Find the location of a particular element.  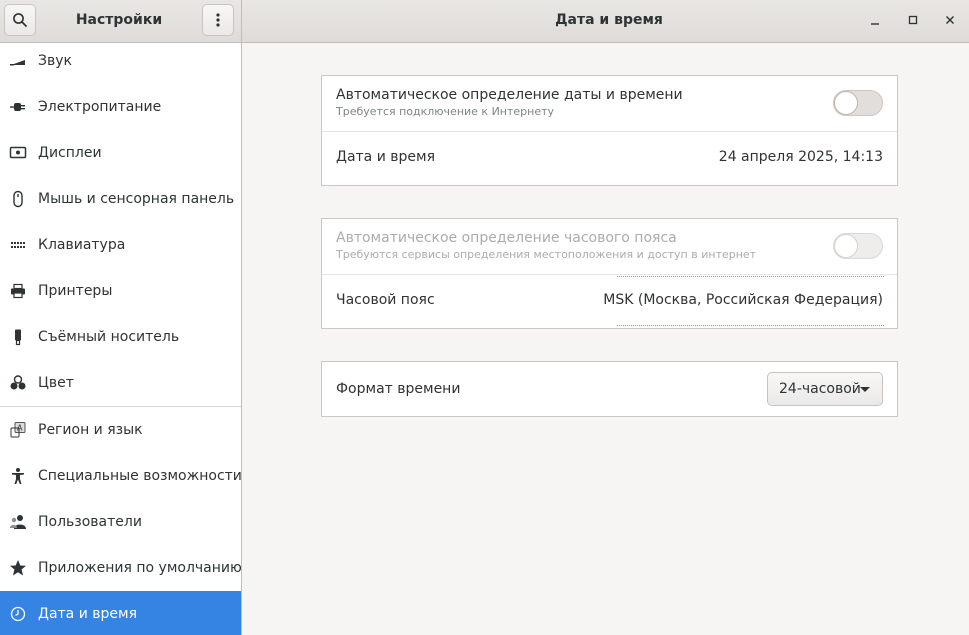

speaker-icon is located at coordinates (18, 61).